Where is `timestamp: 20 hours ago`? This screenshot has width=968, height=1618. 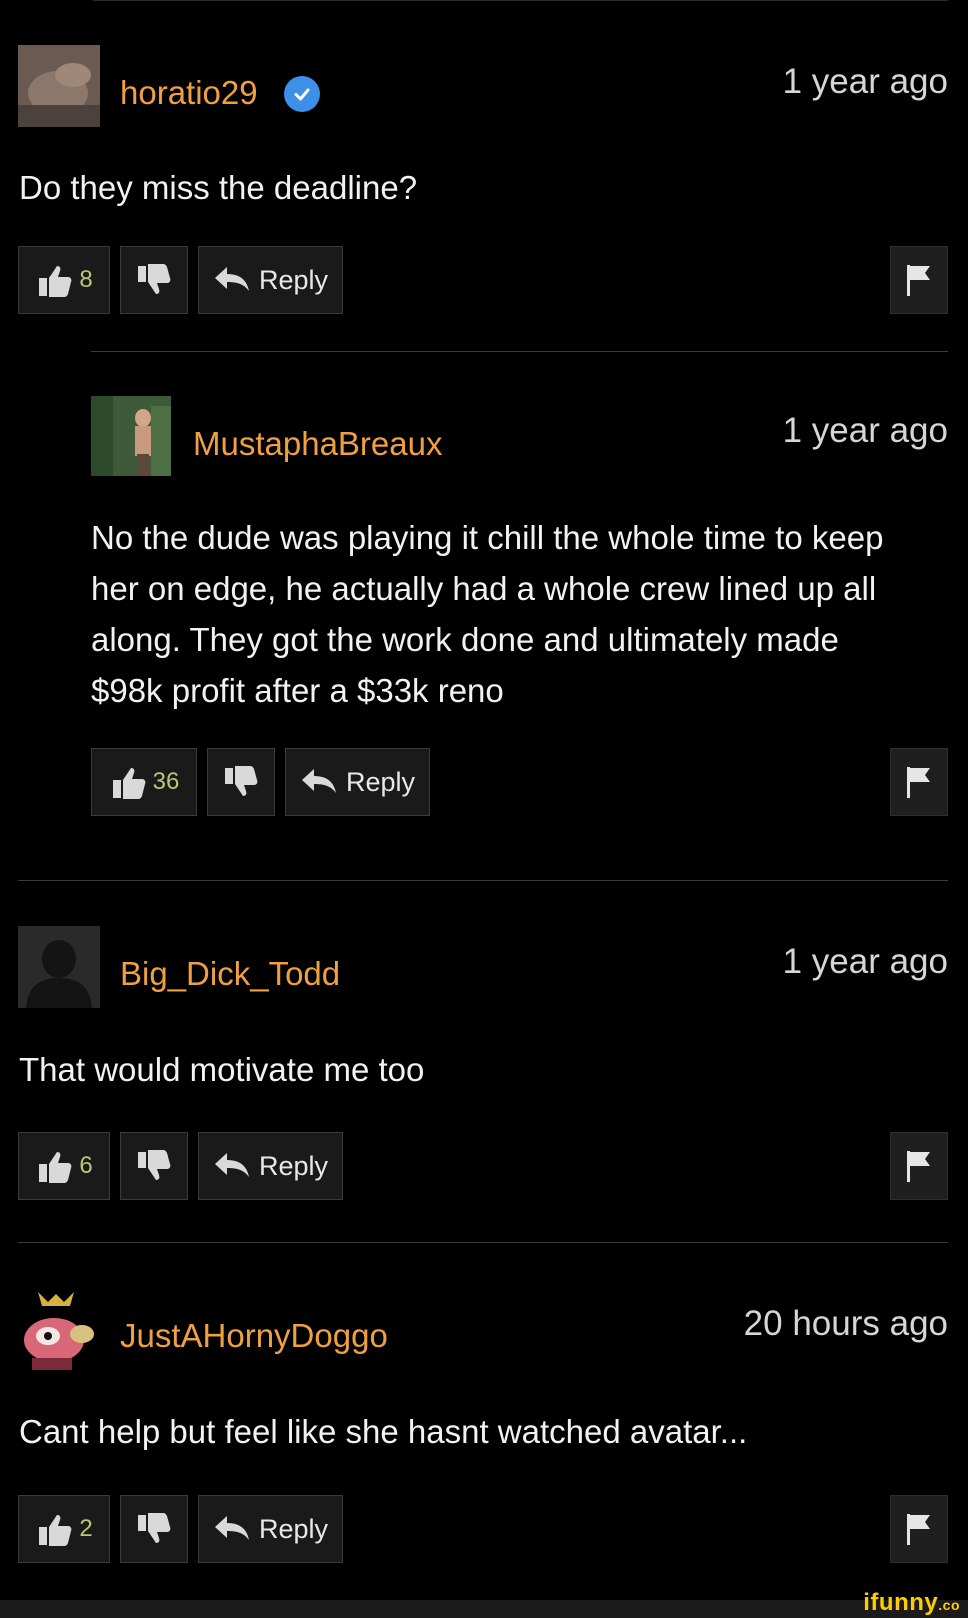
timestamp: 20 hours ago is located at coordinates (845, 1323).